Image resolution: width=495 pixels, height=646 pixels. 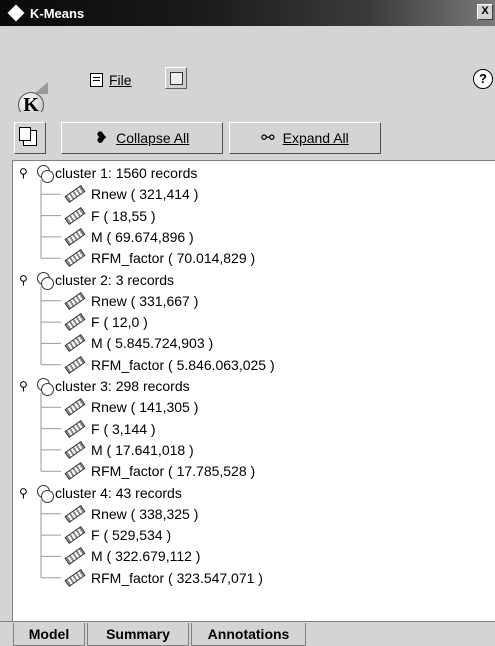 What do you see at coordinates (123, 428) in the screenshot?
I see `field-label: F ( 3,144 )` at bounding box center [123, 428].